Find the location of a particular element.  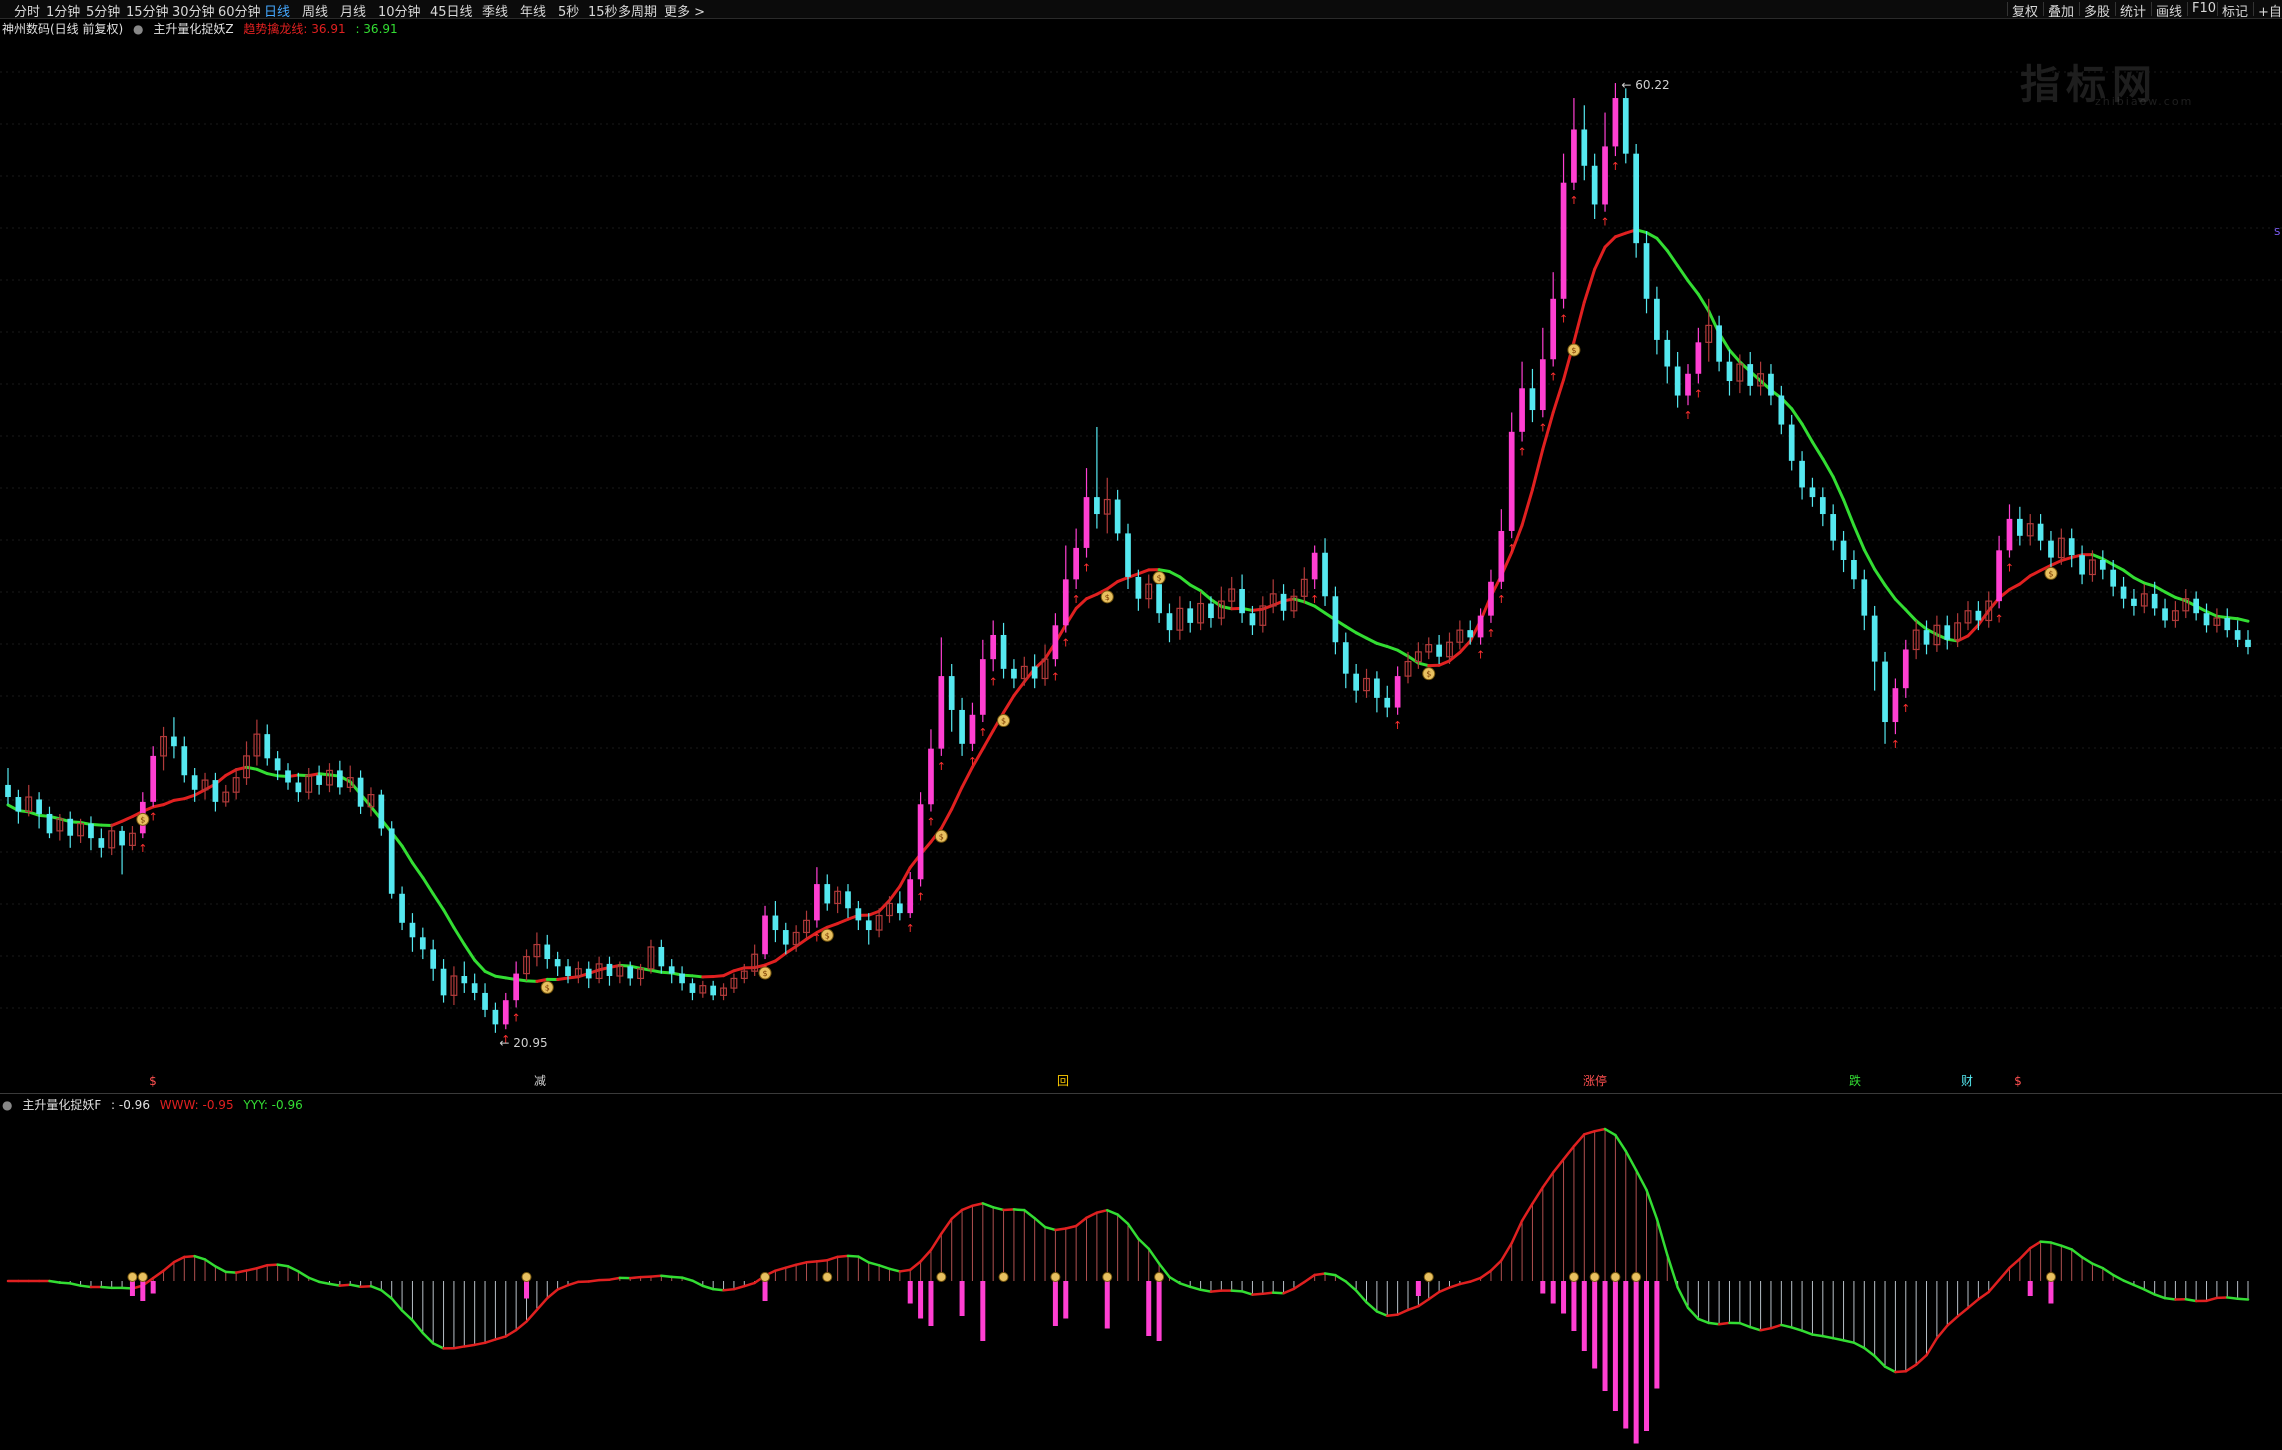

period-tab-8: 月线 is located at coordinates (353, 10).